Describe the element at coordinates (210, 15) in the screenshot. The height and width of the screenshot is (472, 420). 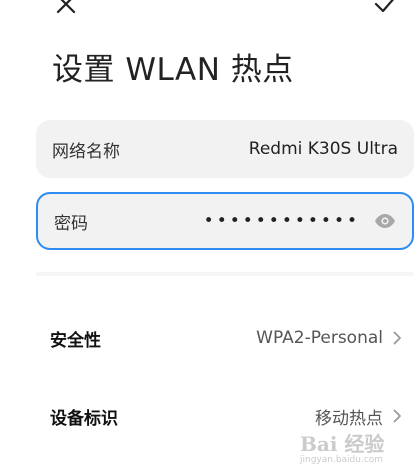
I see `top-bar` at that location.